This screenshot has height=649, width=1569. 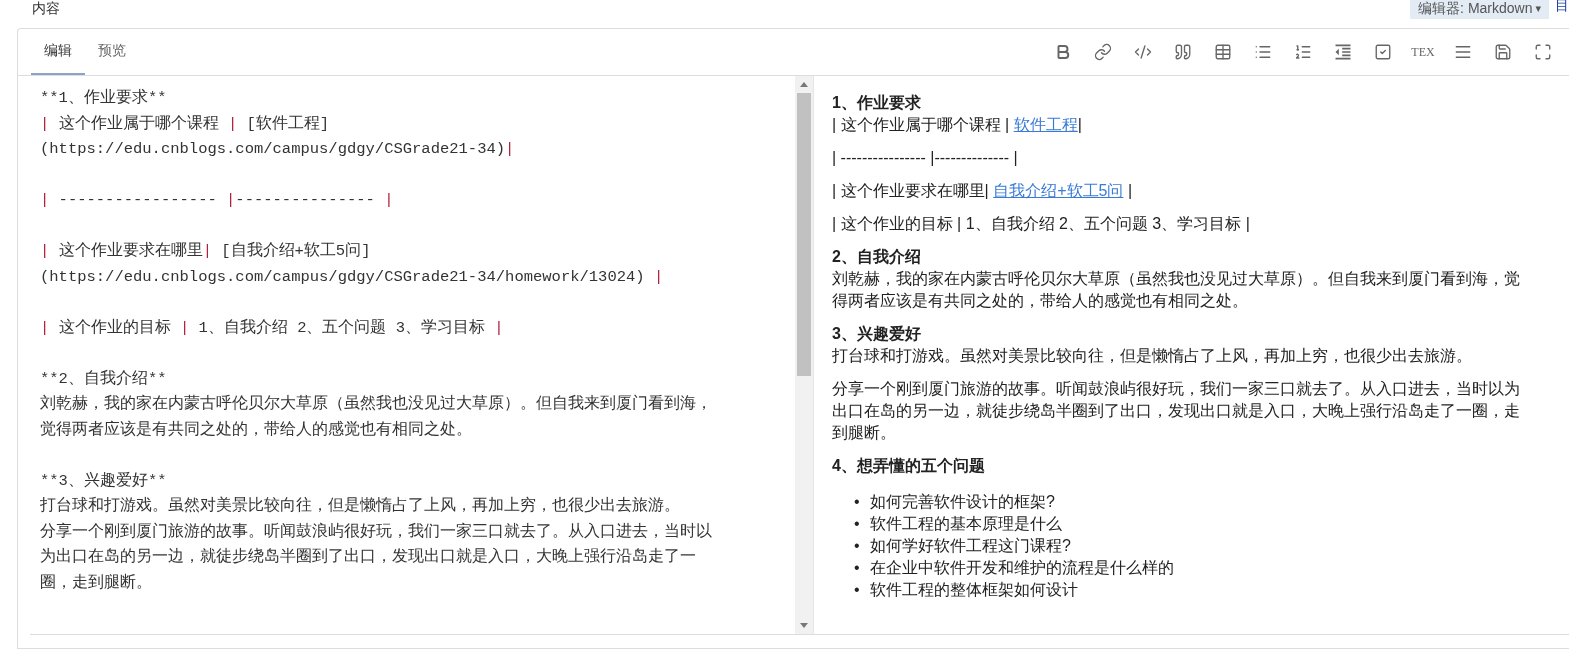 What do you see at coordinates (925, 157) in the screenshot?
I see `table-text: | ---------------- |-------------- |` at bounding box center [925, 157].